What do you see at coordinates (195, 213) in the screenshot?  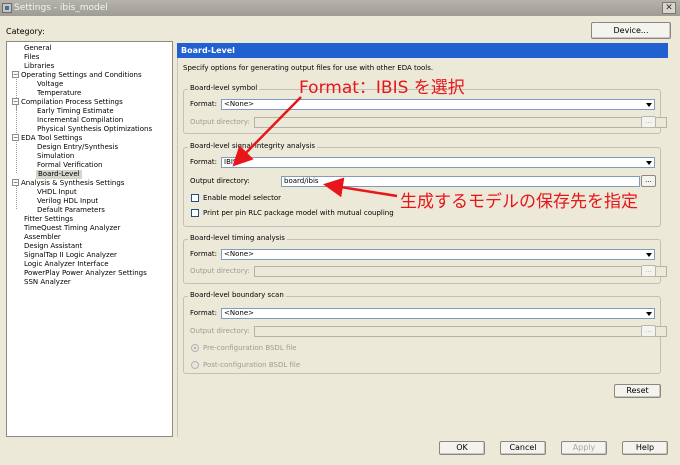 I see `per-pin-rlc-checkbox` at bounding box center [195, 213].